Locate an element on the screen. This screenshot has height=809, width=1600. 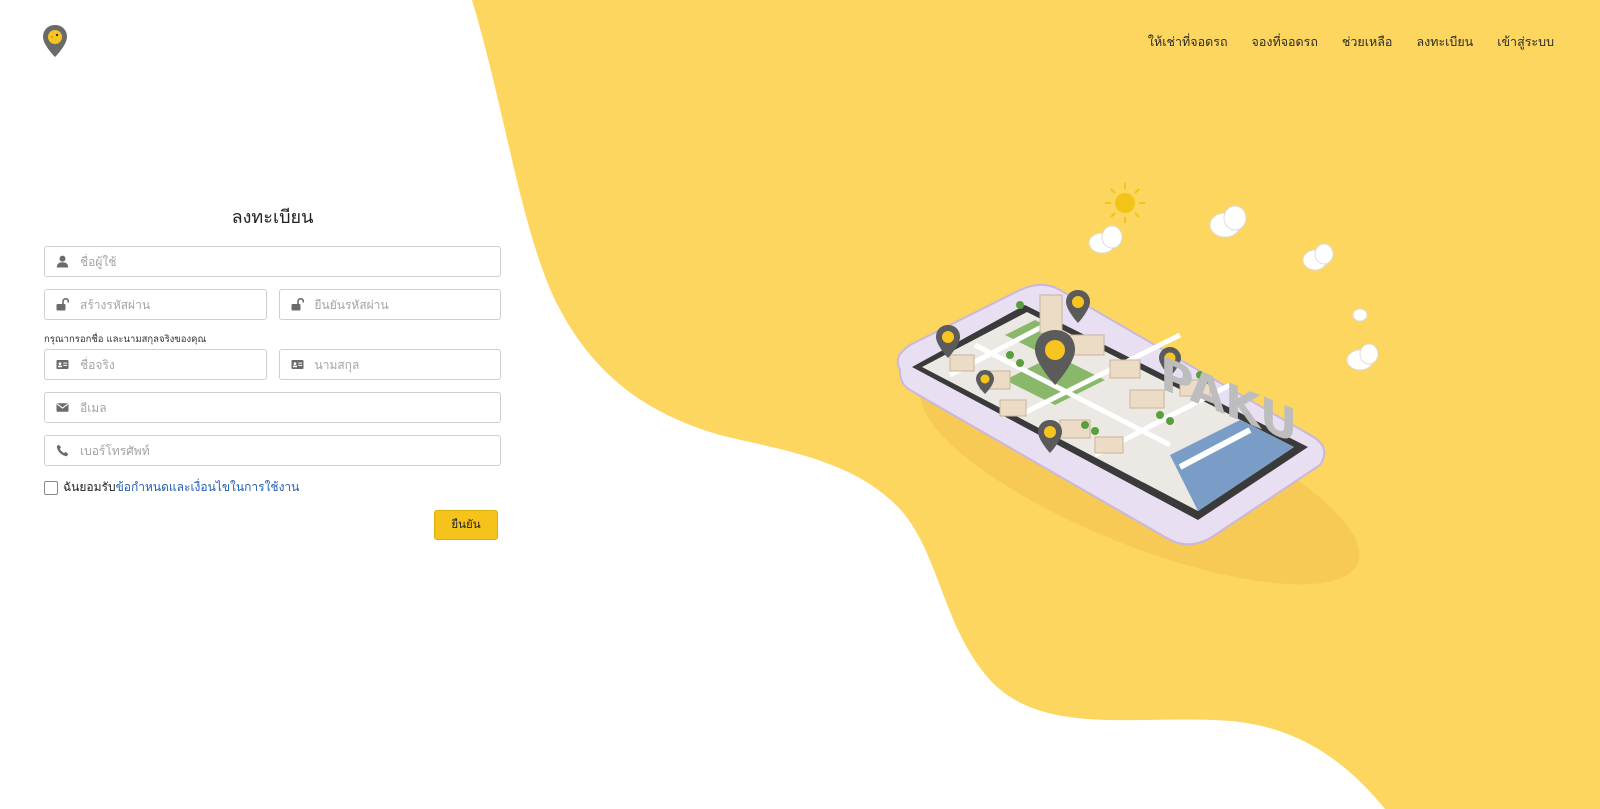
phone-field is located at coordinates (272, 450).